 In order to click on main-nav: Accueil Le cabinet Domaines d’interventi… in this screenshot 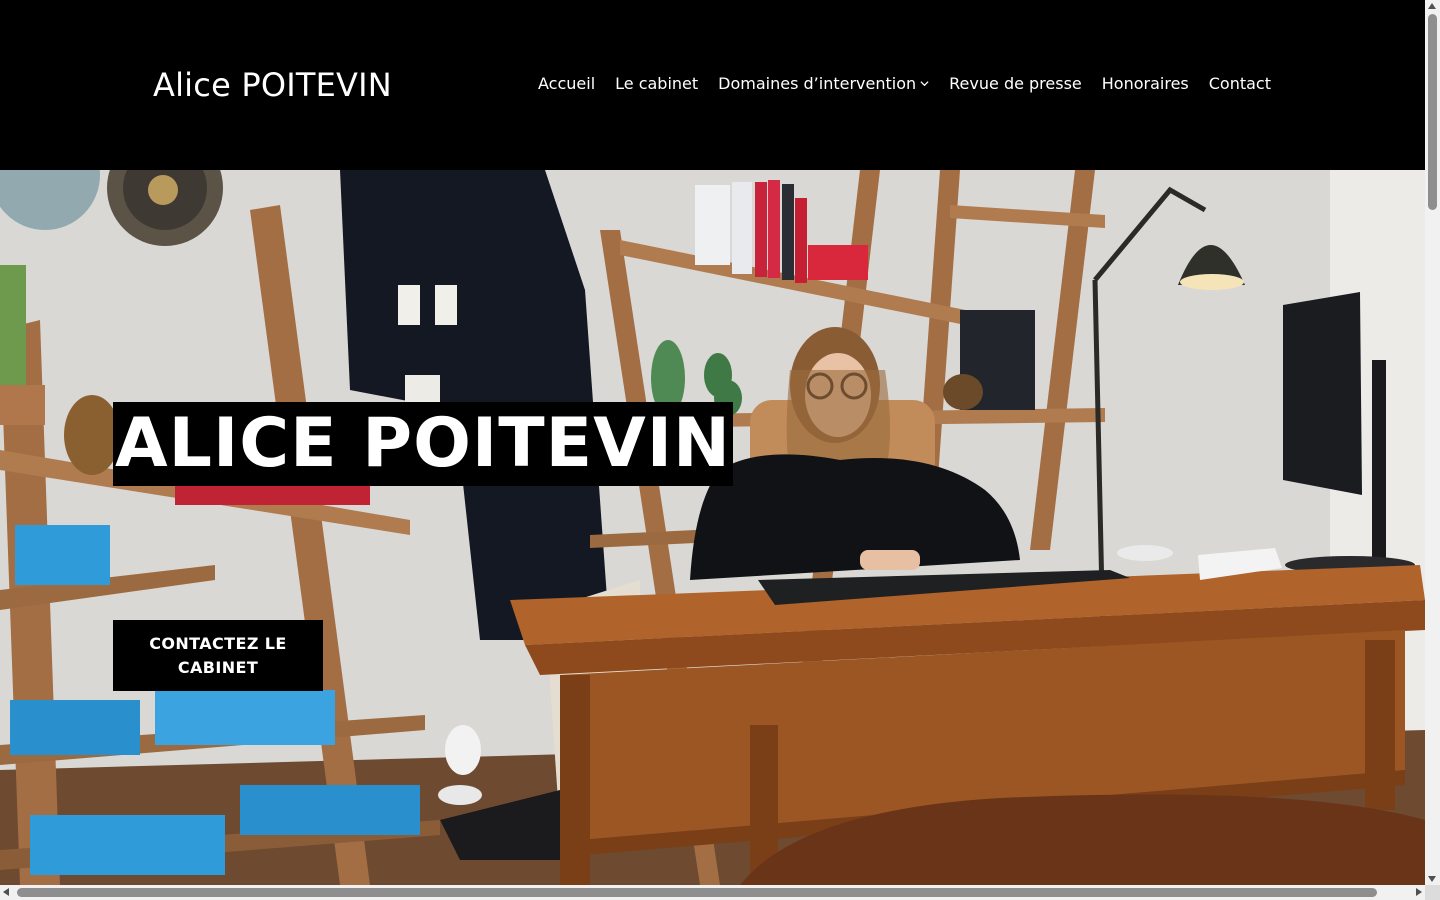, I will do `click(904, 83)`.